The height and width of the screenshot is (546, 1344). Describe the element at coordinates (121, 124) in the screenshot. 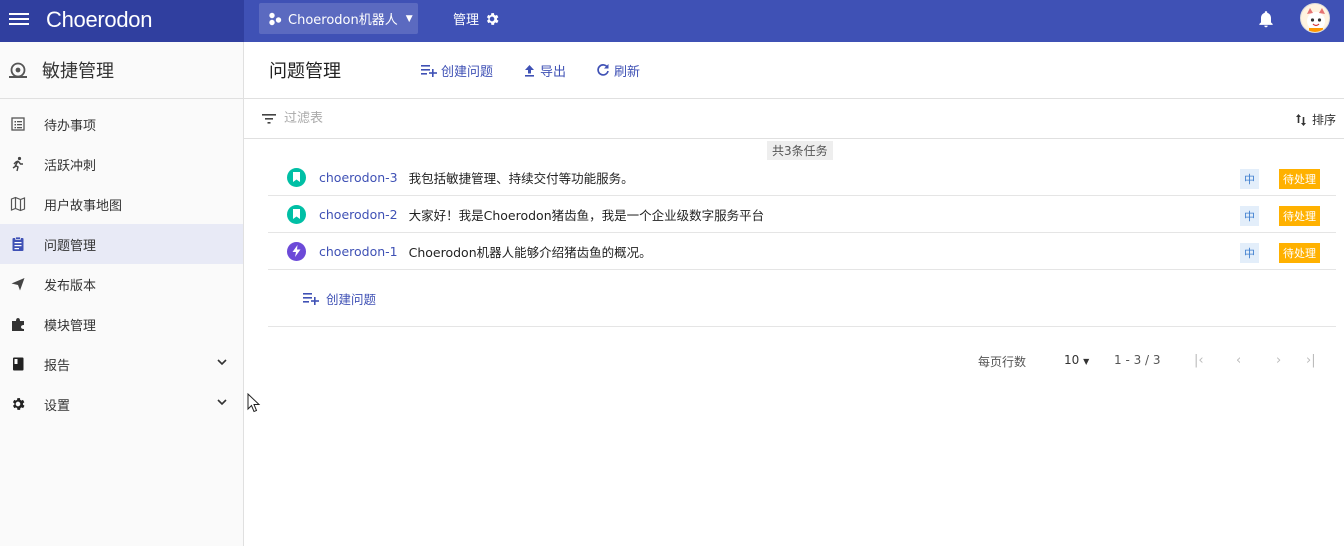

I see `sidebar-item-backlog: 待办事项` at that location.